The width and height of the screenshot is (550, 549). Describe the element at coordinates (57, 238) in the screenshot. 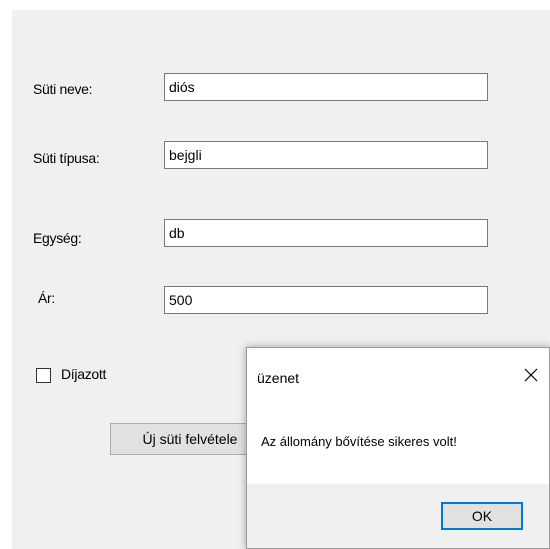

I see `unit-label: Egység:` at that location.